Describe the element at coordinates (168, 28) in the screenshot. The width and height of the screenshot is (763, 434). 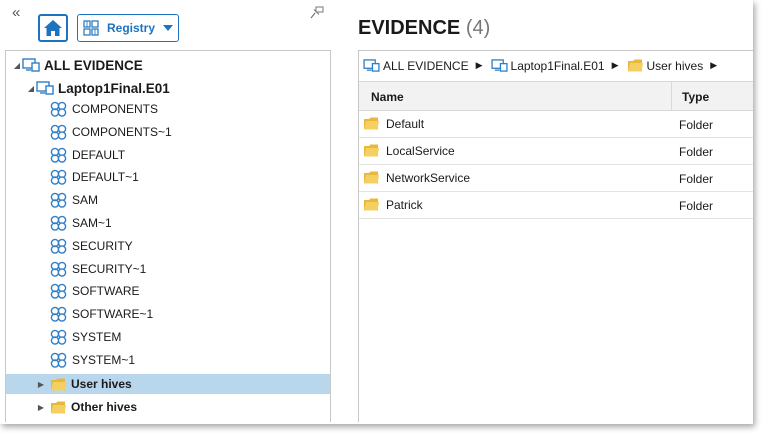
I see `chevron-down-icon` at that location.